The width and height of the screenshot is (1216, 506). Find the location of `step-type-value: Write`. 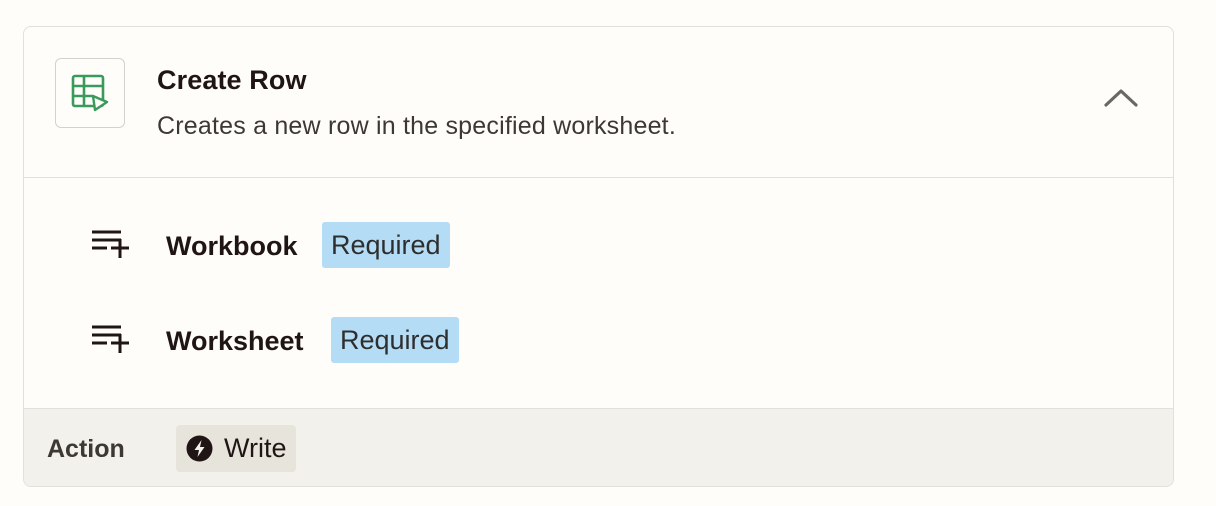

step-type-value: Write is located at coordinates (255, 448).